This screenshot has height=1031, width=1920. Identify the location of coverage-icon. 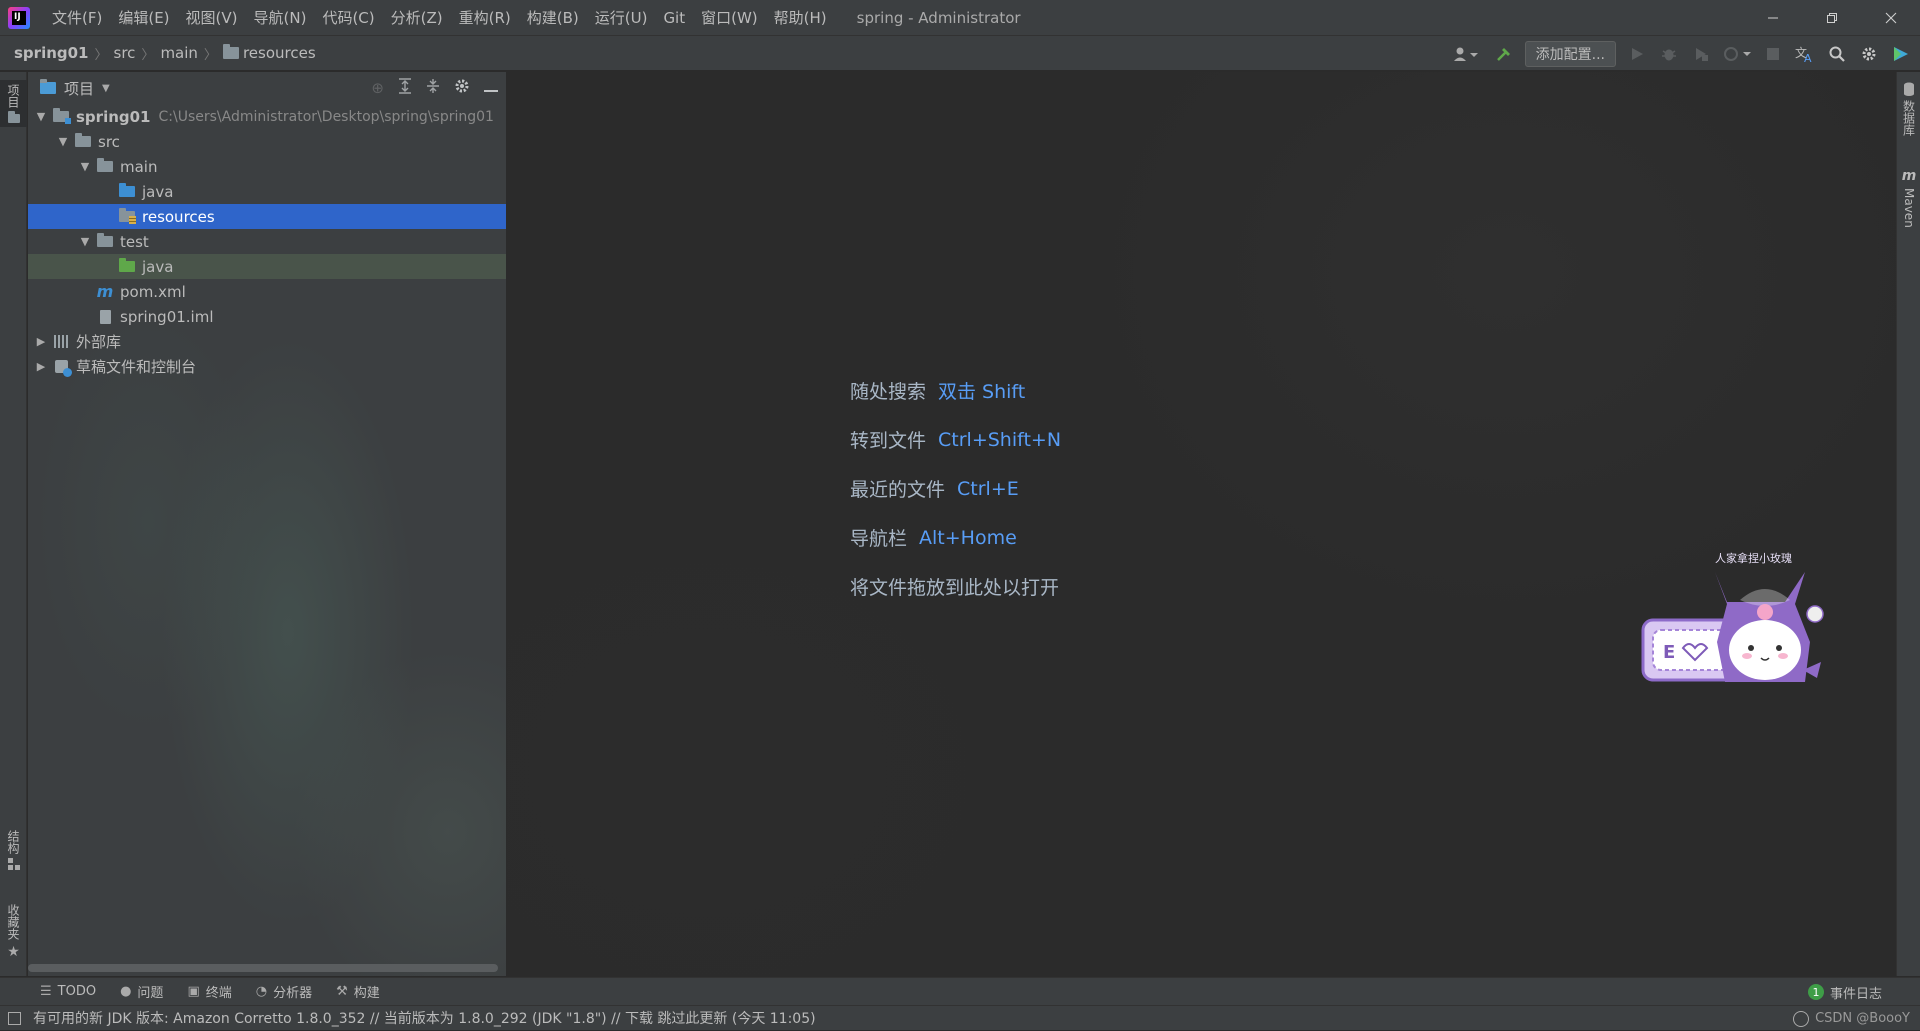
(1701, 54).